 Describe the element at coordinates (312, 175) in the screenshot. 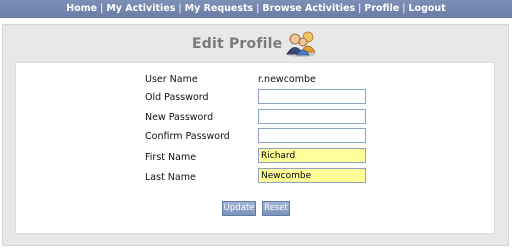

I see `last-name-field` at that location.